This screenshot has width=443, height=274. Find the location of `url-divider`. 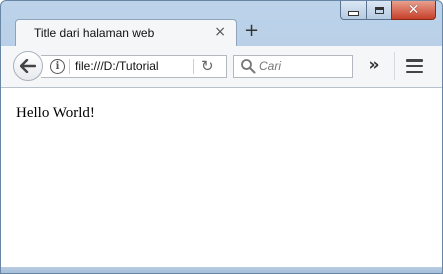

url-divider is located at coordinates (69, 66).